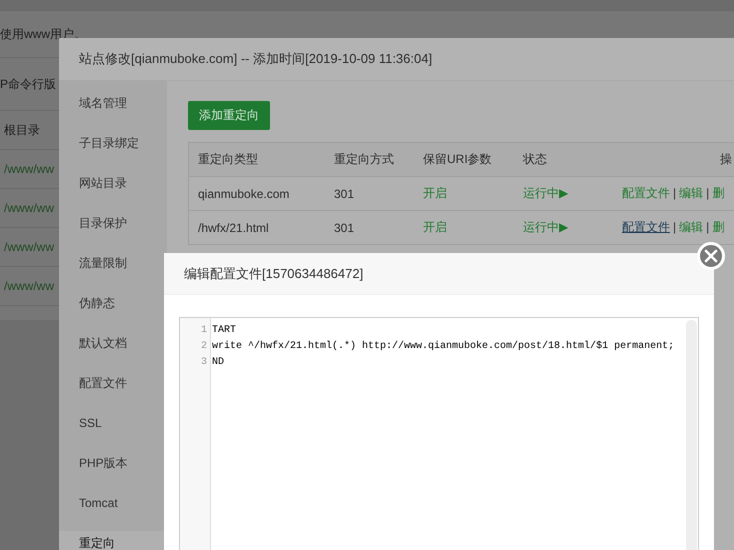 This screenshot has width=734, height=550. I want to click on code-line: write ^/hwfx/21.html(.*) http://www.qianmuboke.com/post/18.html/$1 permanent;, so click(444, 347).